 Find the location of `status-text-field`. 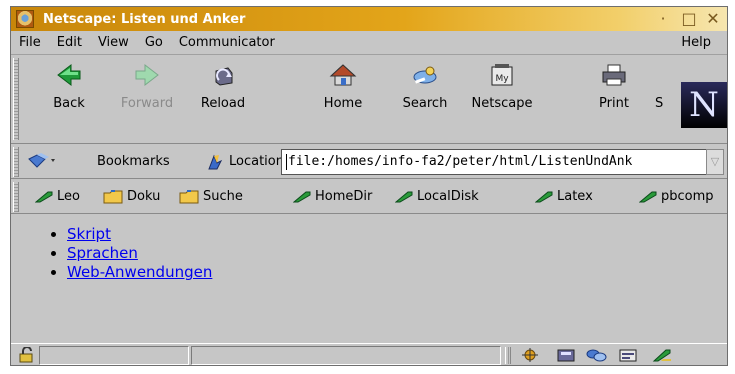

status-text-field is located at coordinates (346, 355).